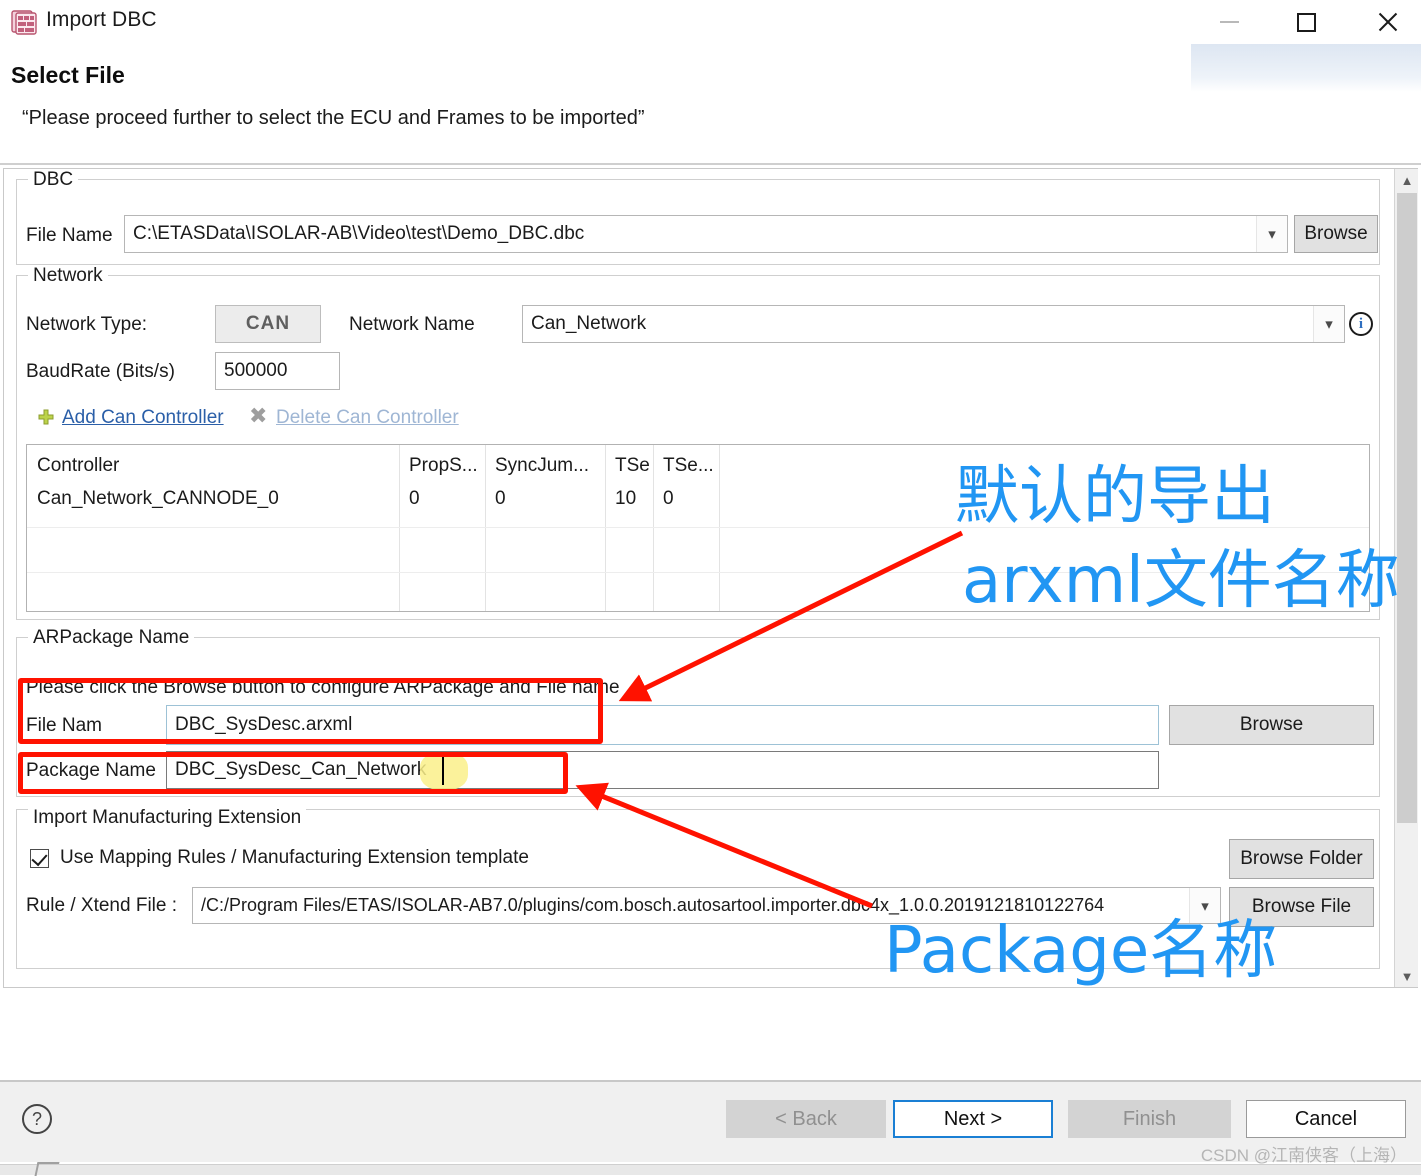 This screenshot has width=1421, height=1176. I want to click on network-name-label: Network Name, so click(412, 324).